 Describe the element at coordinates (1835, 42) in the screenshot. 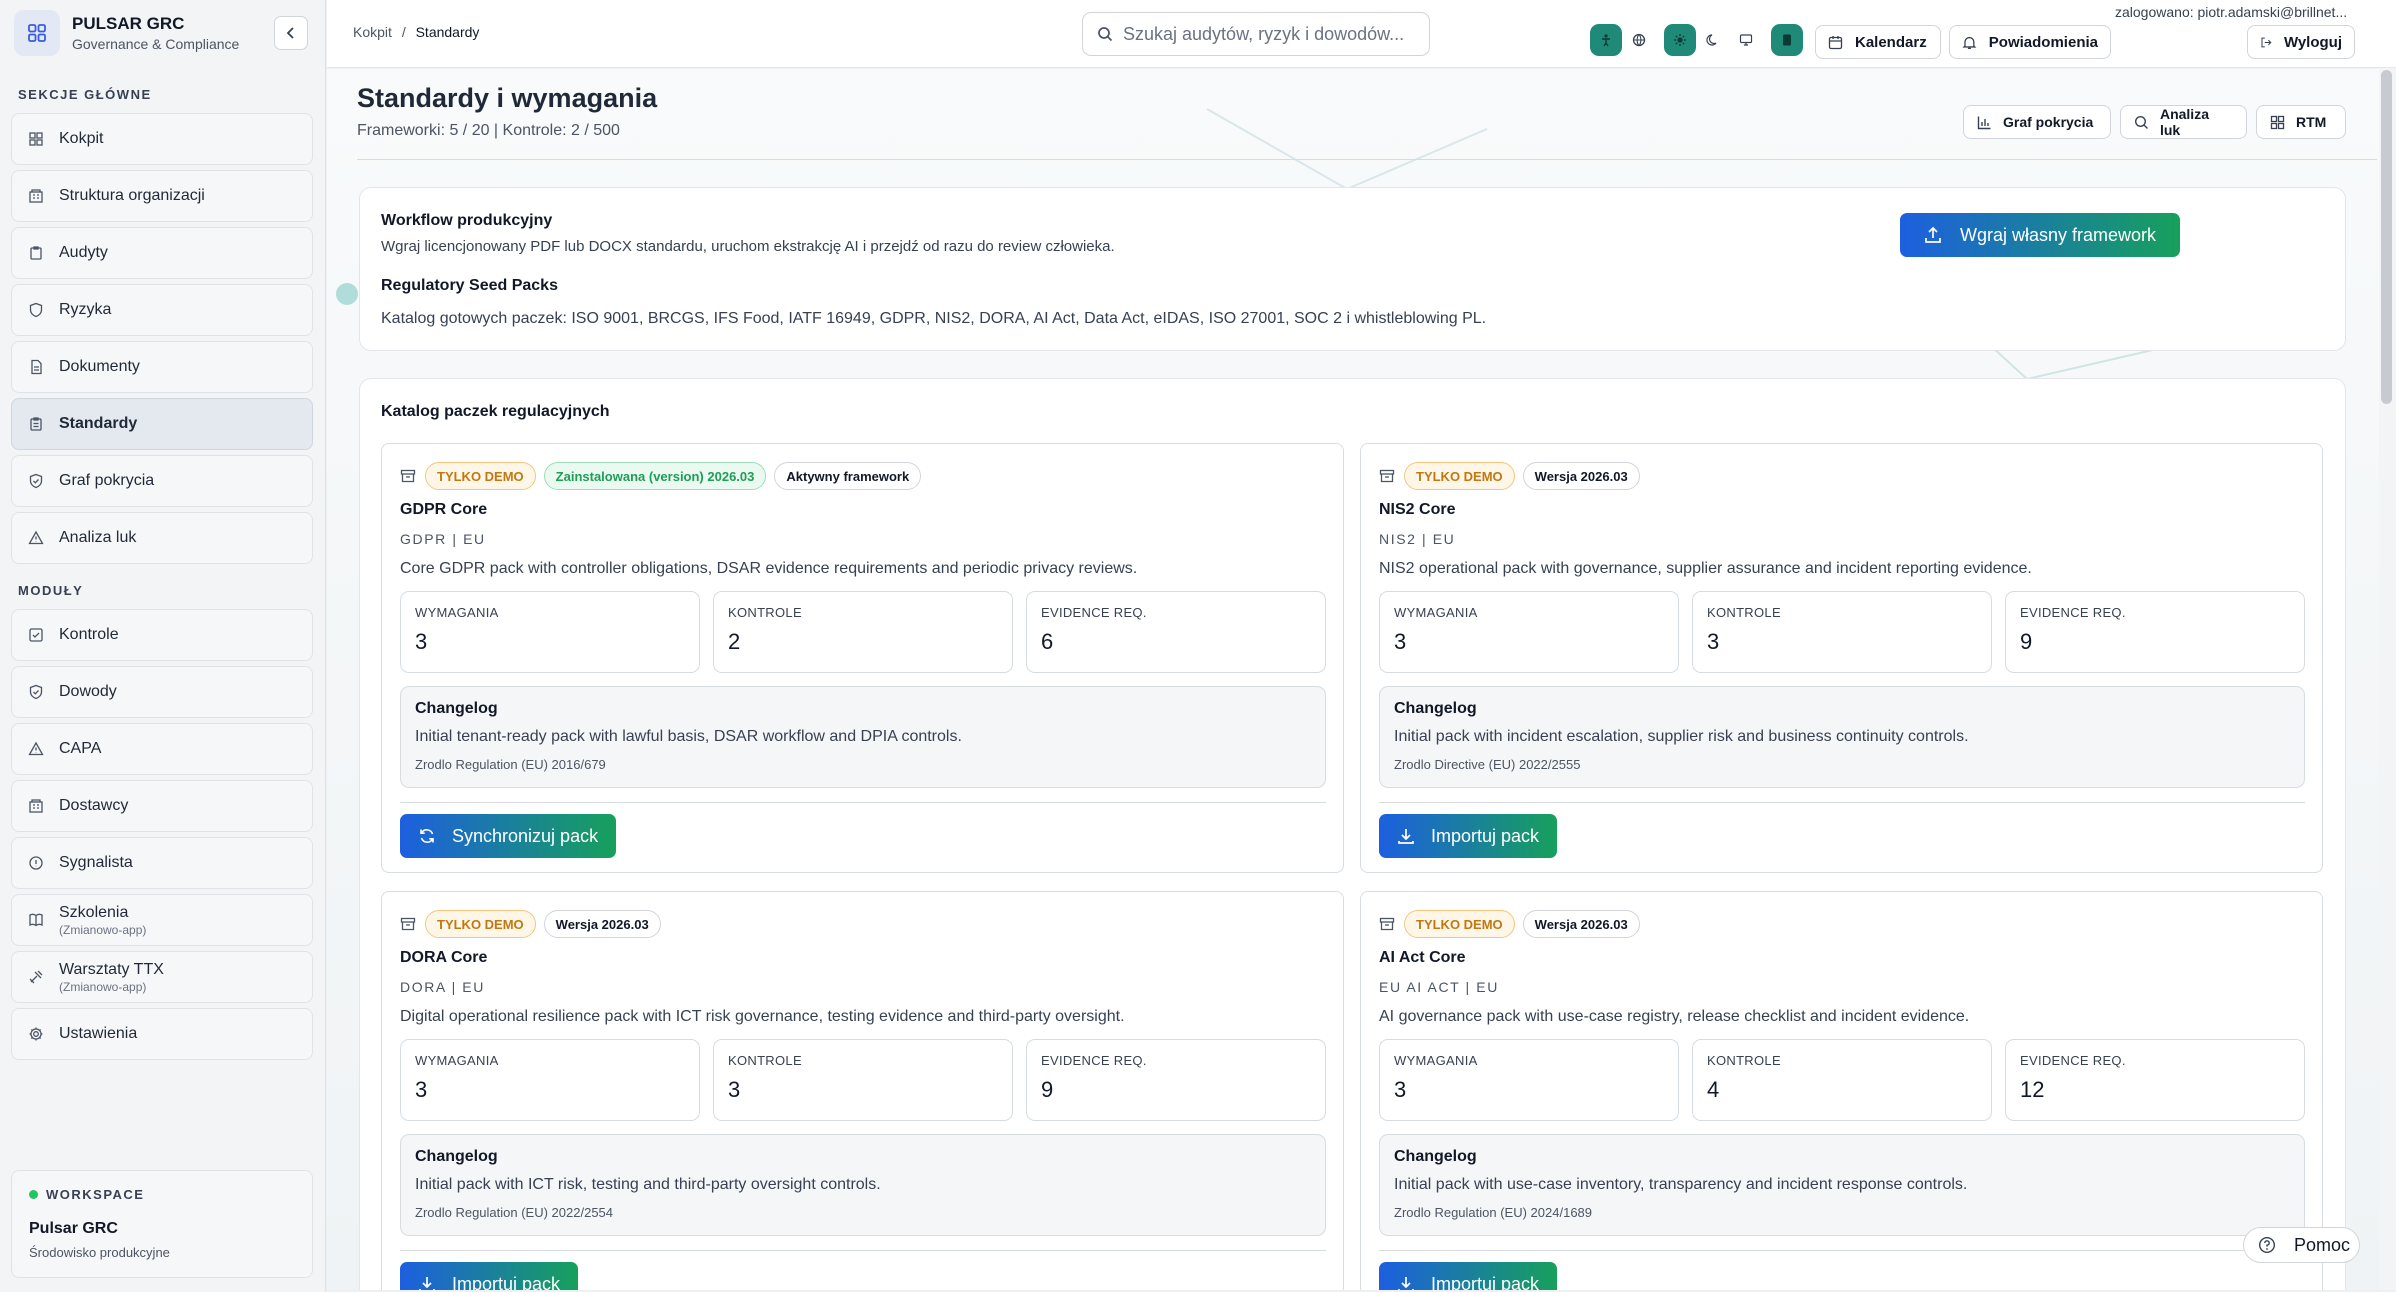

I see `calendar-icon` at that location.